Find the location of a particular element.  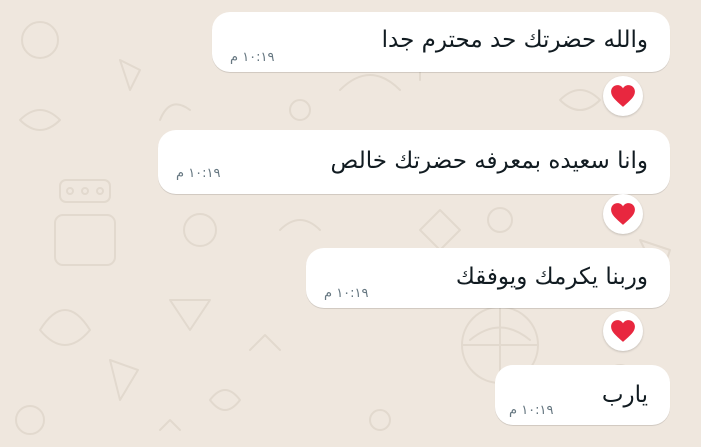

message-bubble: وربنا يكرمك ويوفقك ١٠:١٩ م is located at coordinates (488, 278).